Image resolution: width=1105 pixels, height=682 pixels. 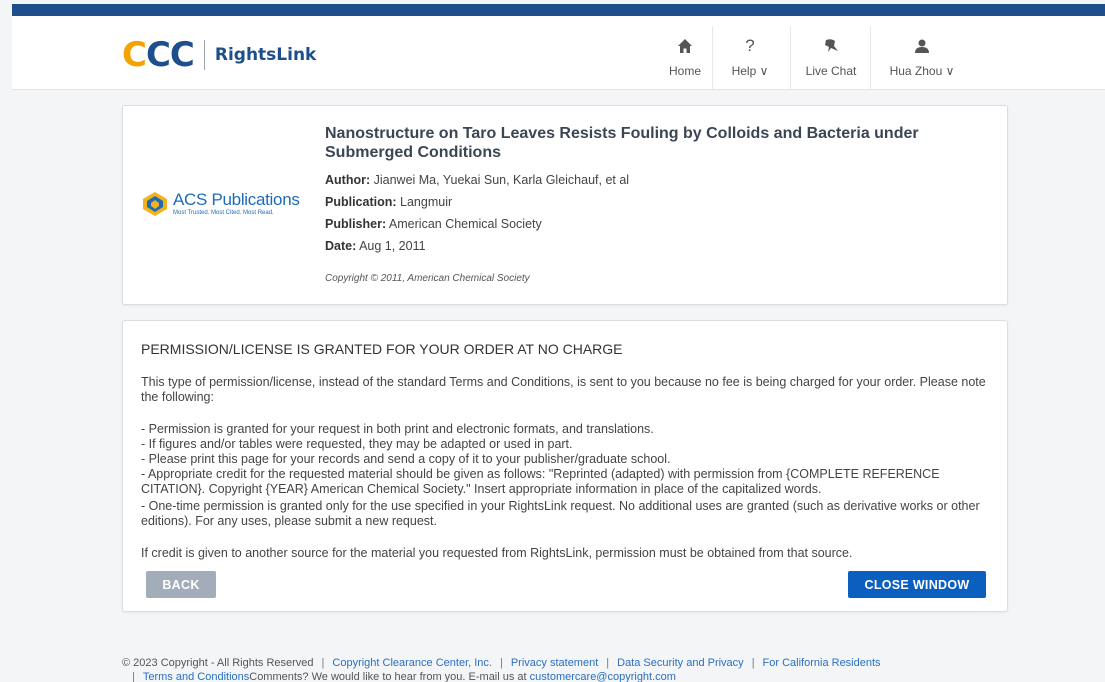 I want to click on close-window-button: CLOSE WINDOW, so click(x=917, y=584).